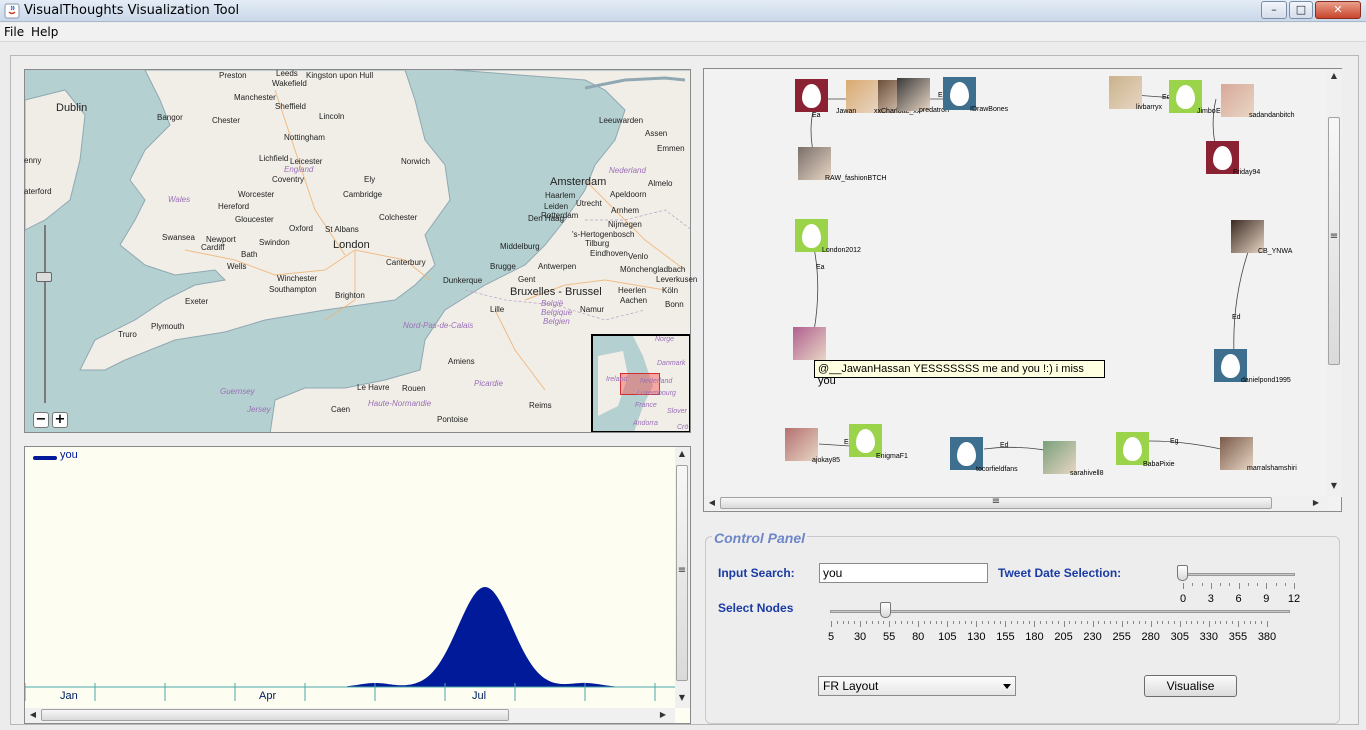 The image size is (1366, 730). I want to click on map-label-tilburg: Tilburg, so click(597, 243).